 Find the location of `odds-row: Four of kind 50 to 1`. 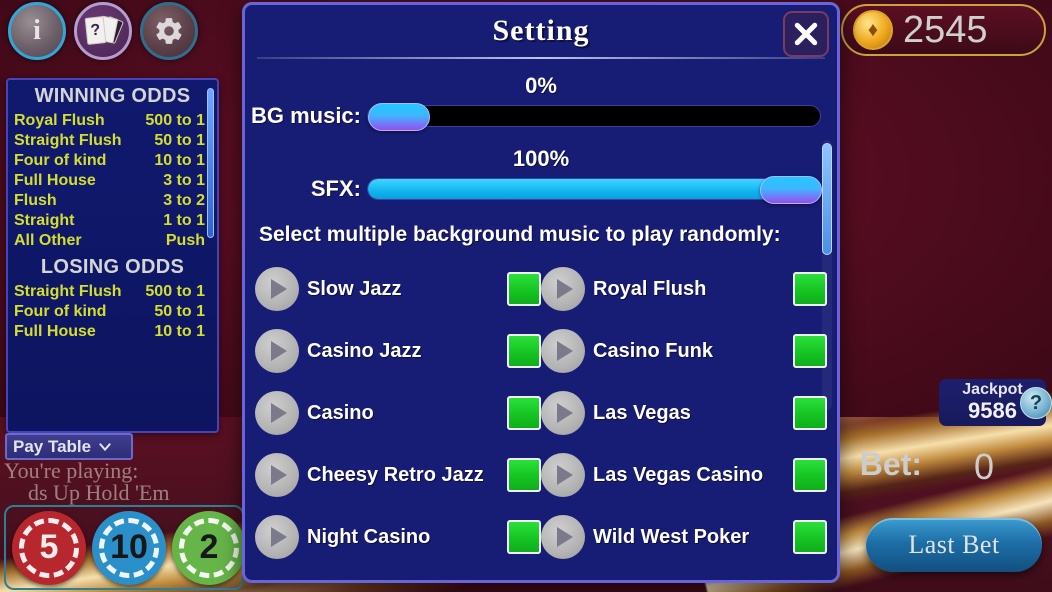

odds-row: Four of kind 50 to 1 is located at coordinates (112, 312).